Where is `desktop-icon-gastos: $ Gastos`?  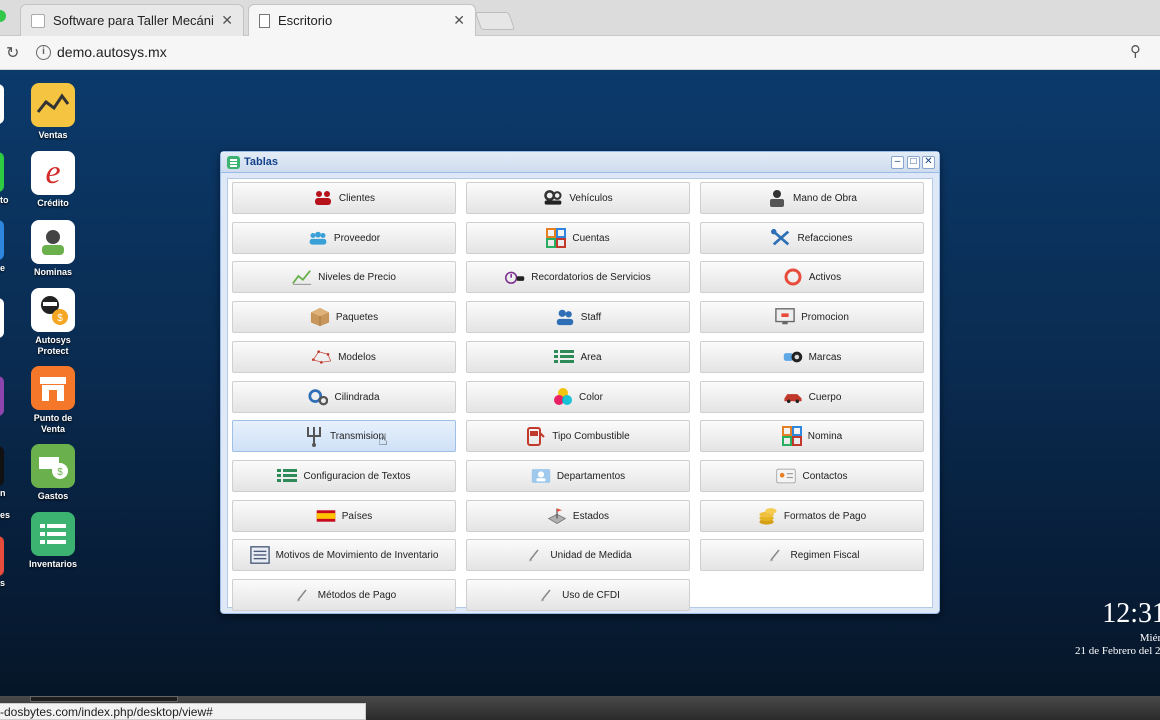 desktop-icon-gastos: $ Gastos is located at coordinates (53, 473).